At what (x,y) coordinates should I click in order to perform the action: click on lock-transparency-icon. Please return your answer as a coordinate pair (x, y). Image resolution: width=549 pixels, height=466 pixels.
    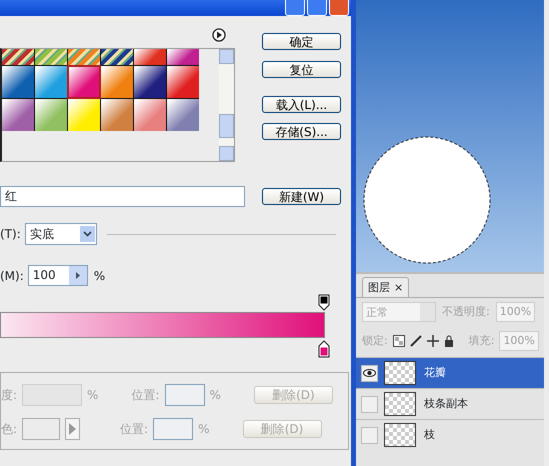
    Looking at the image, I should click on (398, 341).